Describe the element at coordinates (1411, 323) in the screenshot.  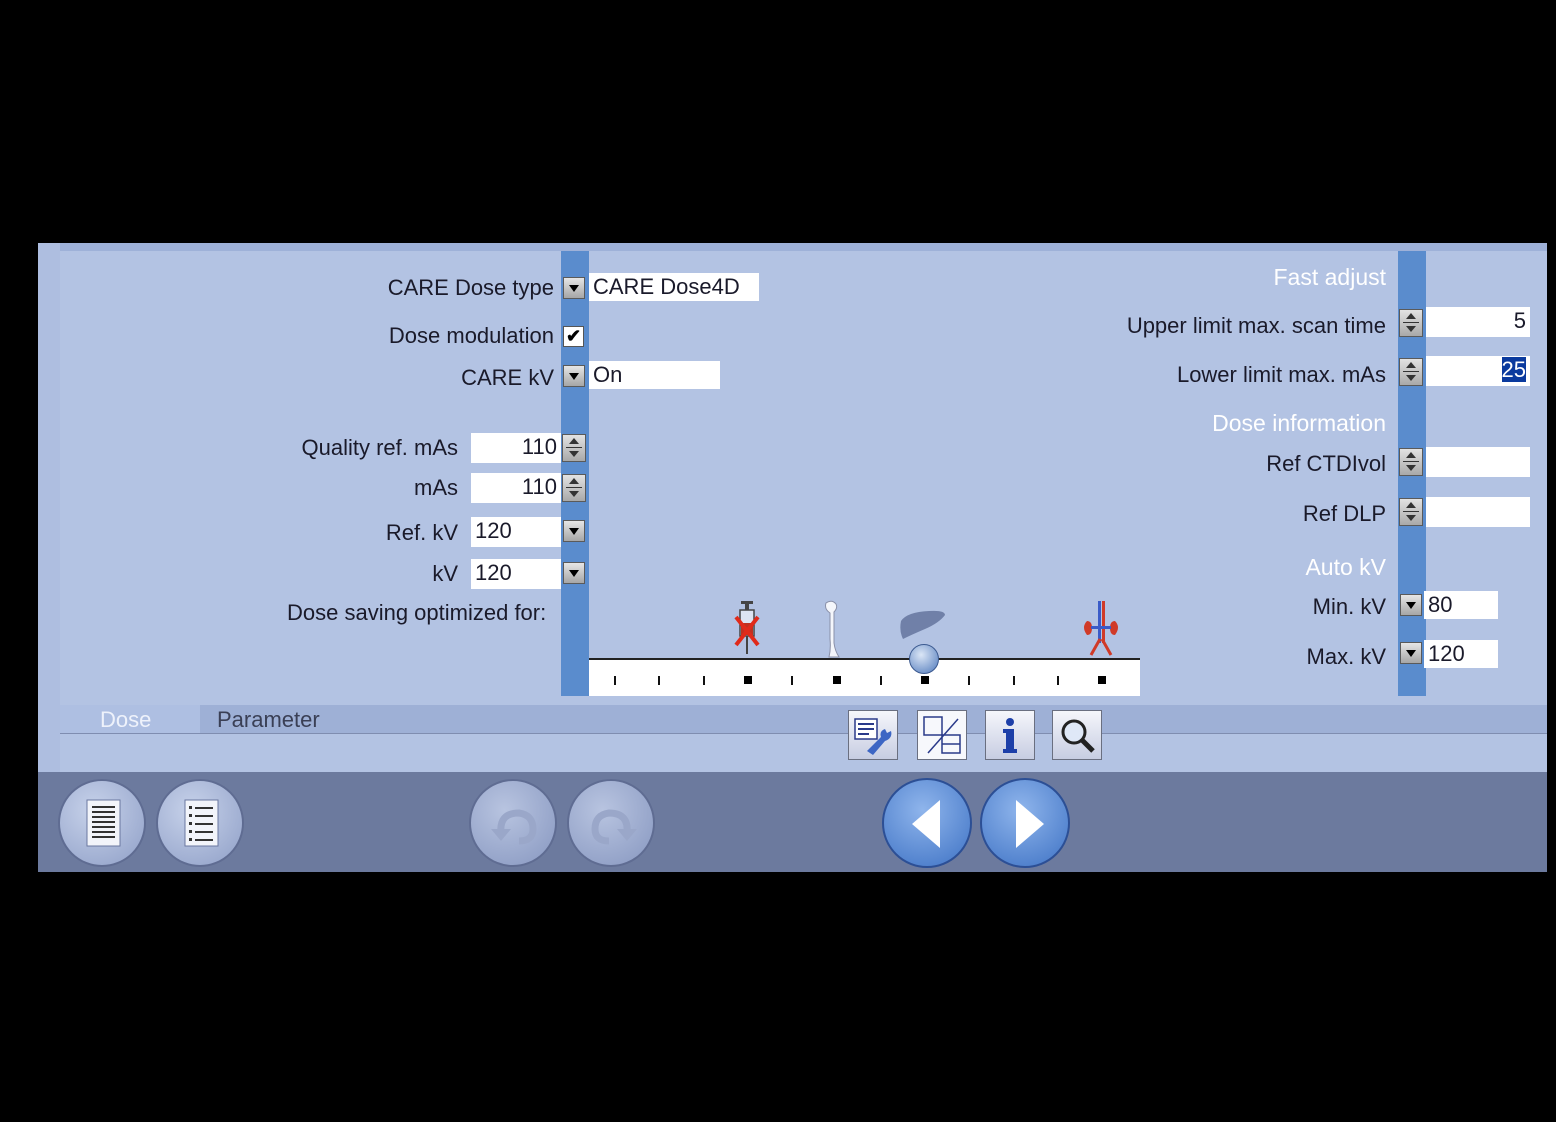
I see `upper-limit-scan-time-spinner` at that location.